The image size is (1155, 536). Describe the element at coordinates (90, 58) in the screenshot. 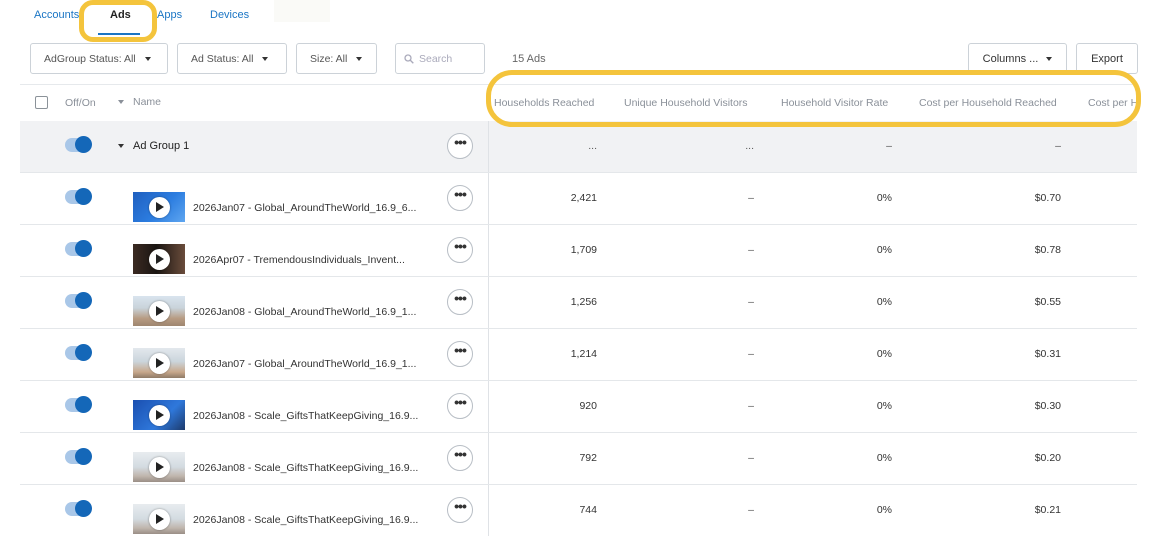

I see `adgroup-status-filter-label: AdGroup Status: All` at that location.